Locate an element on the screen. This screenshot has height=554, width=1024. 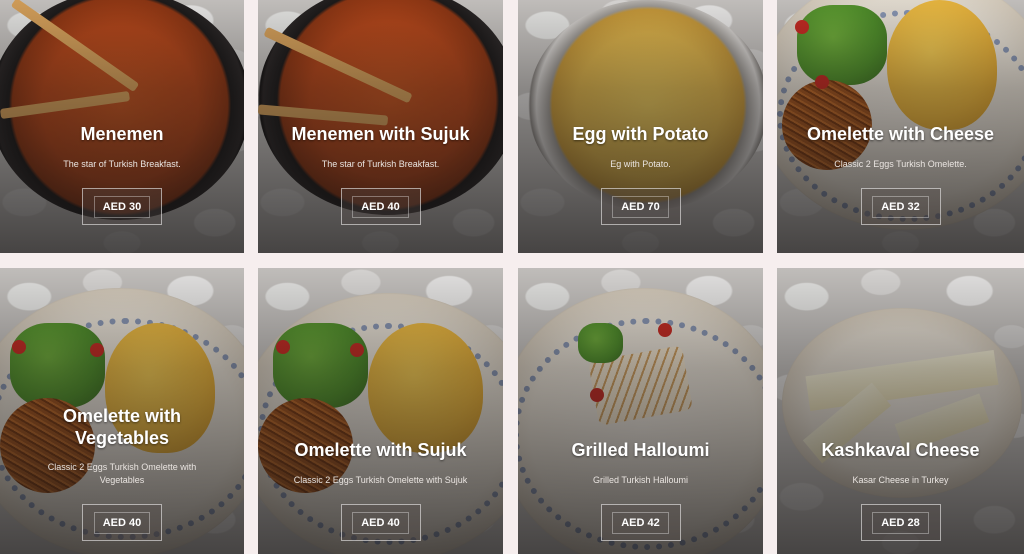
item-name: Grilled Halloumi is located at coordinates (640, 450).